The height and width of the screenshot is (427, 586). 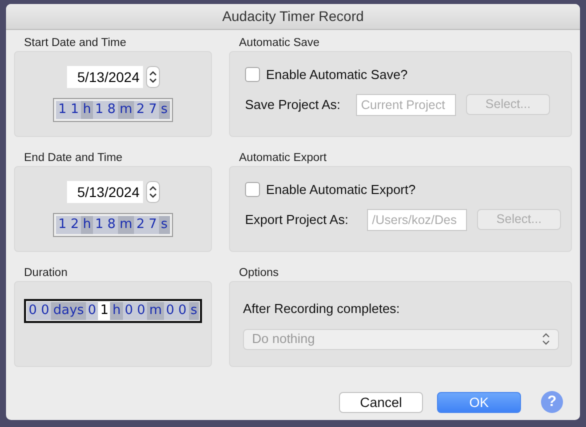 What do you see at coordinates (293, 105) in the screenshot?
I see `field-label: Save Project As:` at bounding box center [293, 105].